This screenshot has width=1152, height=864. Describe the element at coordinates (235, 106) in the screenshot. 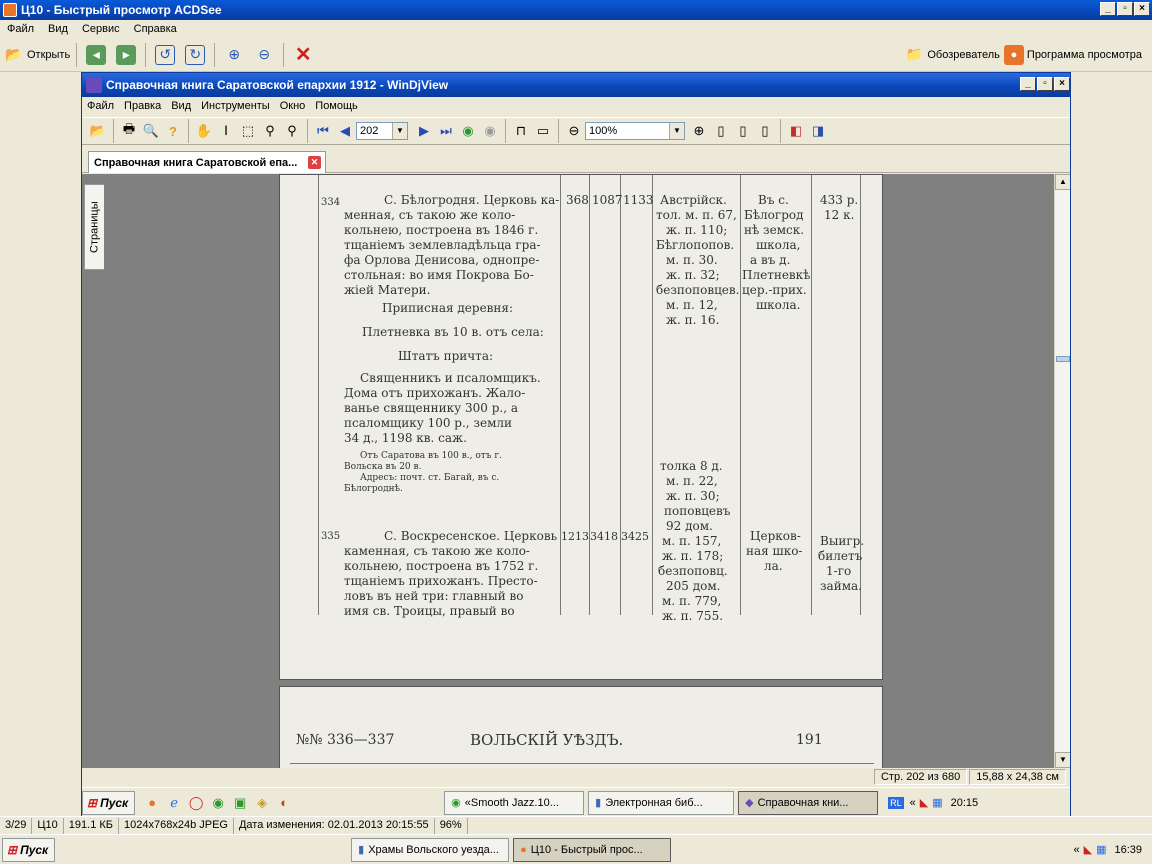

I see `djv-menu-tools: Инструменты` at that location.